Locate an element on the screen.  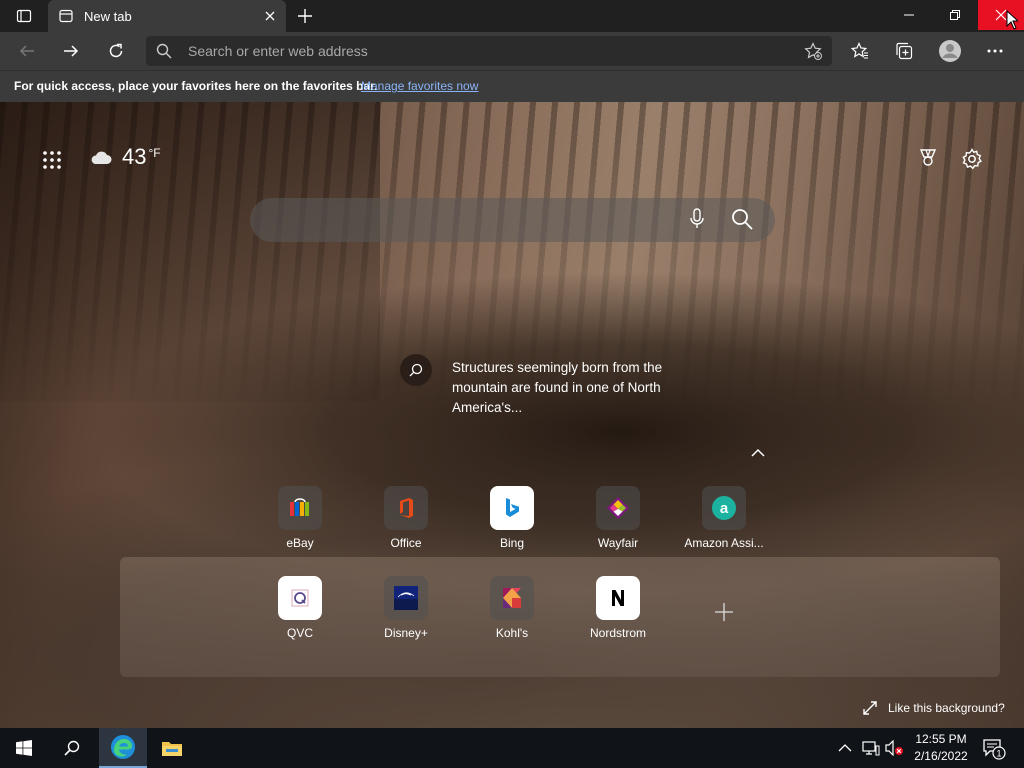
avatar is located at coordinates (950, 51).